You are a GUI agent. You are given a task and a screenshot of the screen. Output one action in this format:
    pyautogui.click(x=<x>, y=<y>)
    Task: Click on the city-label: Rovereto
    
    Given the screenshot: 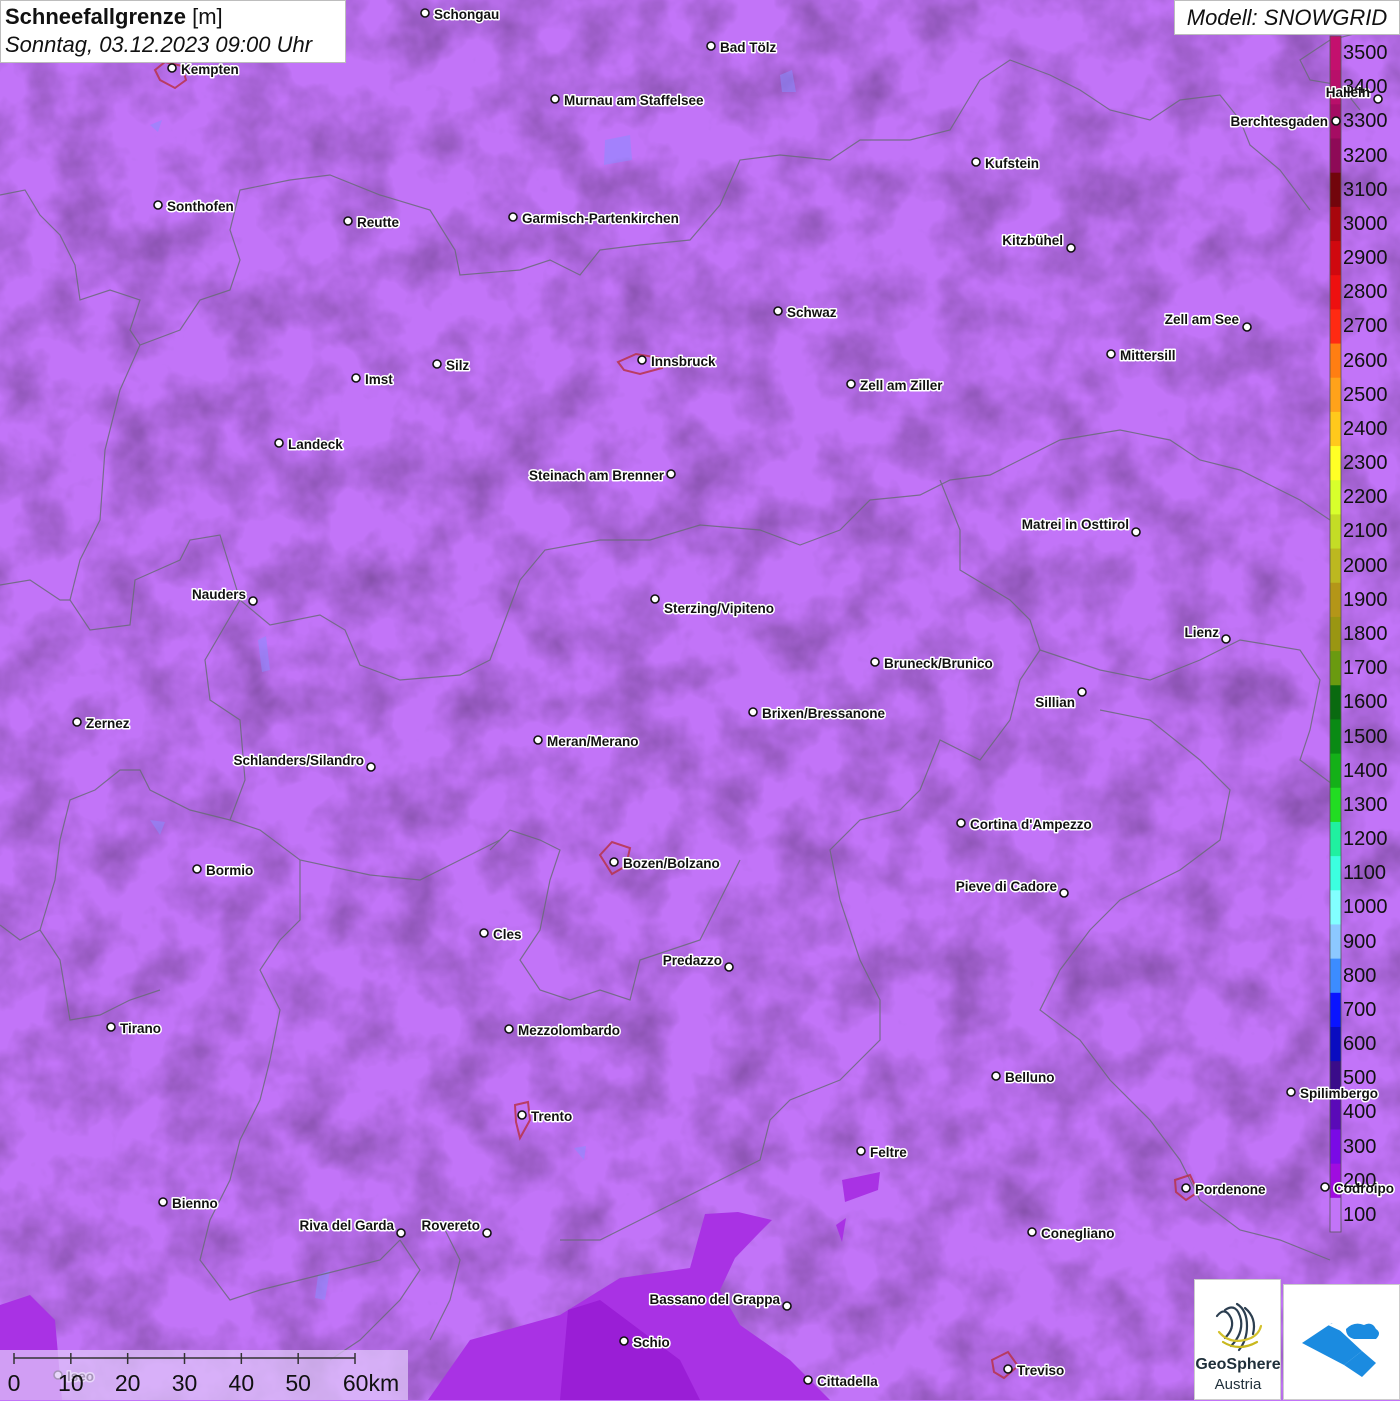 What is the action you would take?
    pyautogui.click(x=450, y=1225)
    